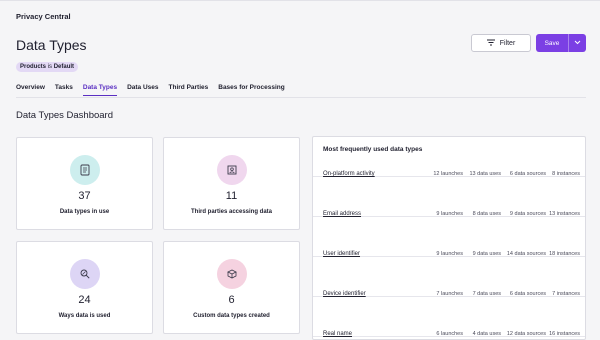 The width and height of the screenshot is (600, 340). I want to click on badge-value: Default, so click(64, 67).